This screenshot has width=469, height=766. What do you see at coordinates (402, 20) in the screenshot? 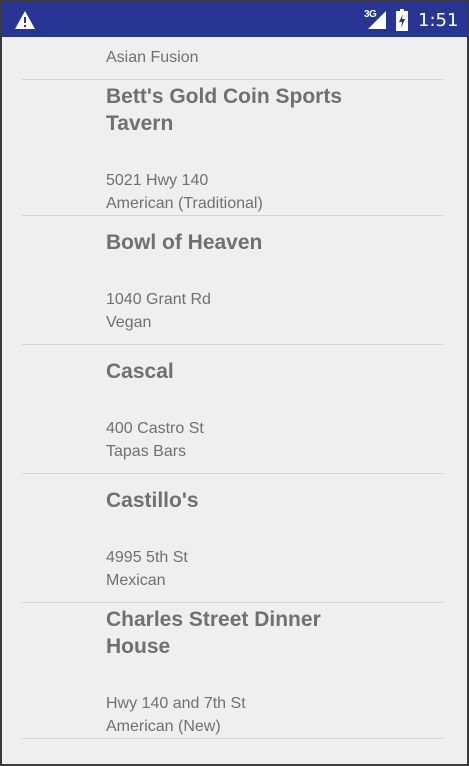
I see `battery-charging-icon` at bounding box center [402, 20].